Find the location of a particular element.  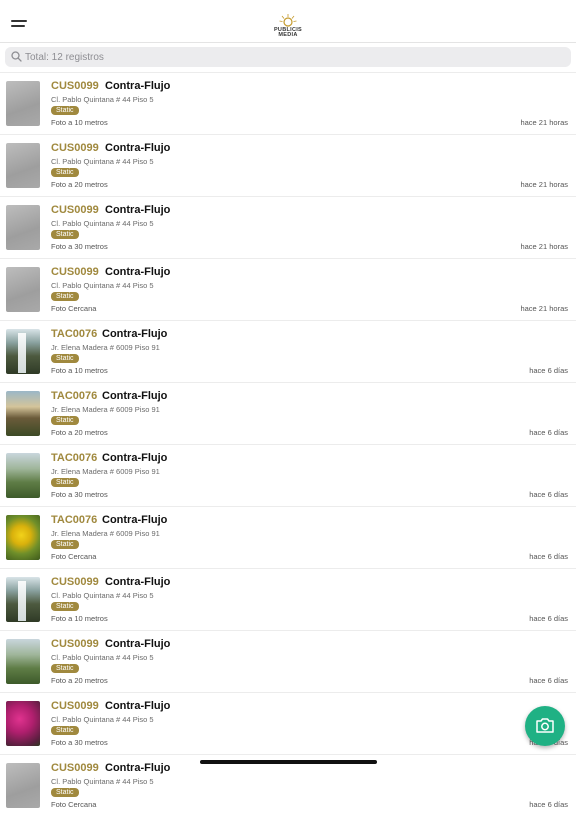

top-bar: PUBLICIS MEDIA is located at coordinates (288, 21).